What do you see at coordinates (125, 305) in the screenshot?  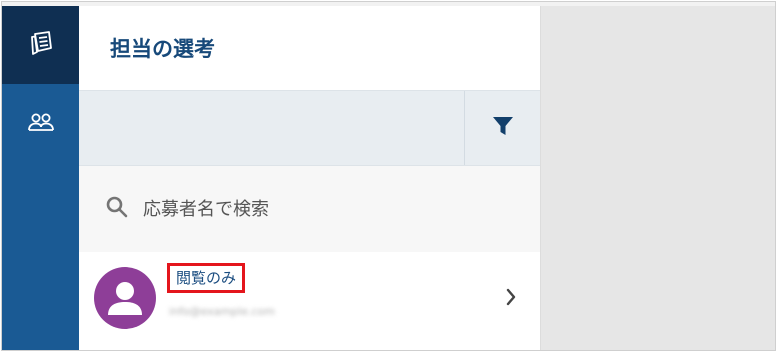 I see `person-icon` at bounding box center [125, 305].